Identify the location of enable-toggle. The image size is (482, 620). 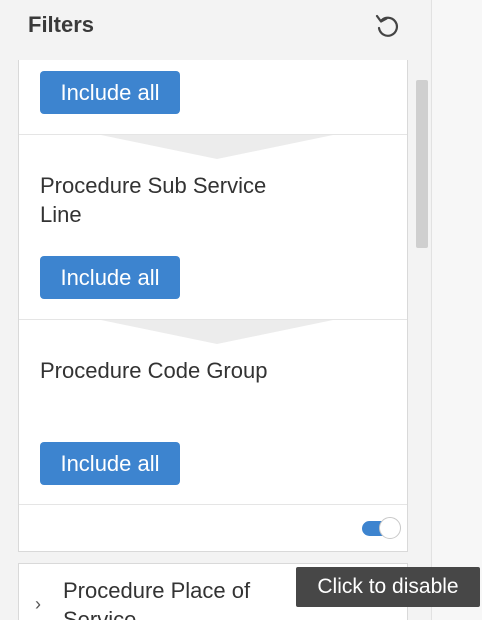
(381, 528).